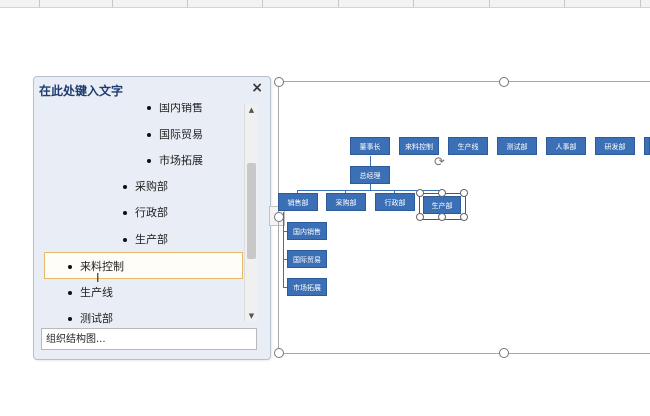 The image size is (650, 416). Describe the element at coordinates (298, 202) in the screenshot. I see `org-box: 销售部` at that location.